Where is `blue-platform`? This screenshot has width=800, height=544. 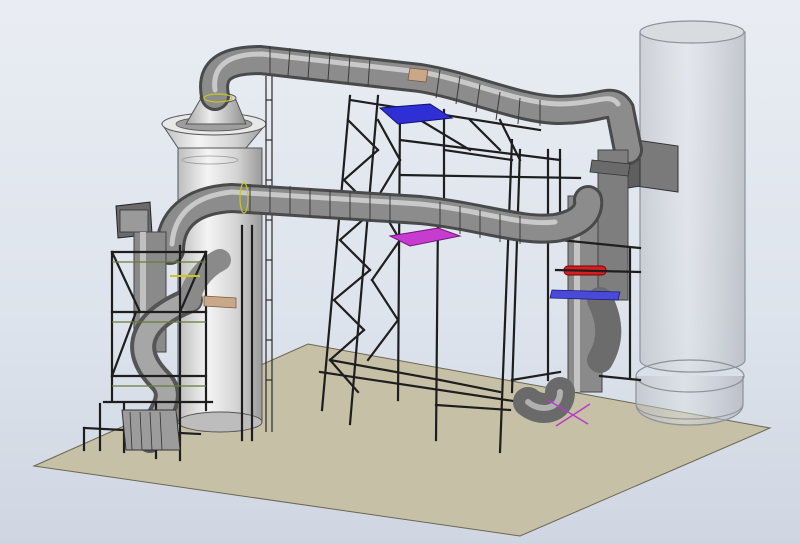
blue-platform is located at coordinates (416, 114).